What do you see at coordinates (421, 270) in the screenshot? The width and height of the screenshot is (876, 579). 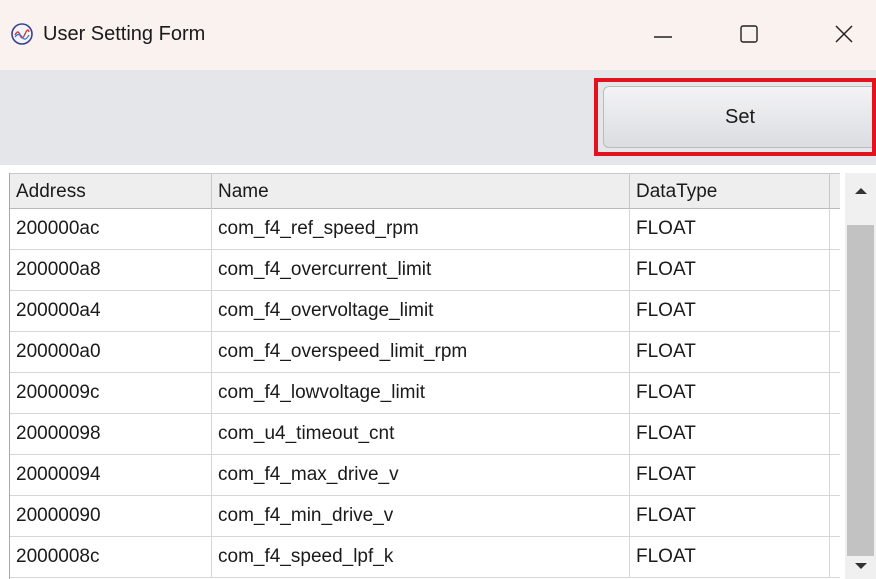 I see `cell-name: com_f4_overcurrent_limit` at bounding box center [421, 270].